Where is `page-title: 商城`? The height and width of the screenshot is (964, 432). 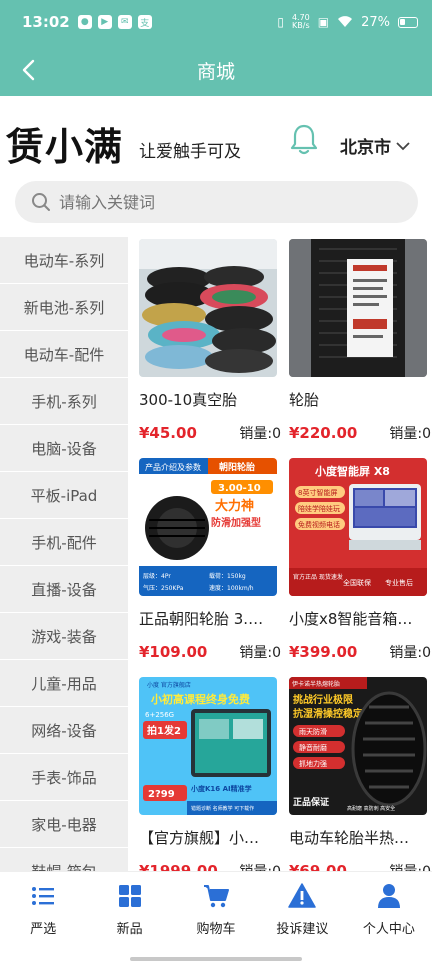 page-title: 商城 is located at coordinates (215, 71).